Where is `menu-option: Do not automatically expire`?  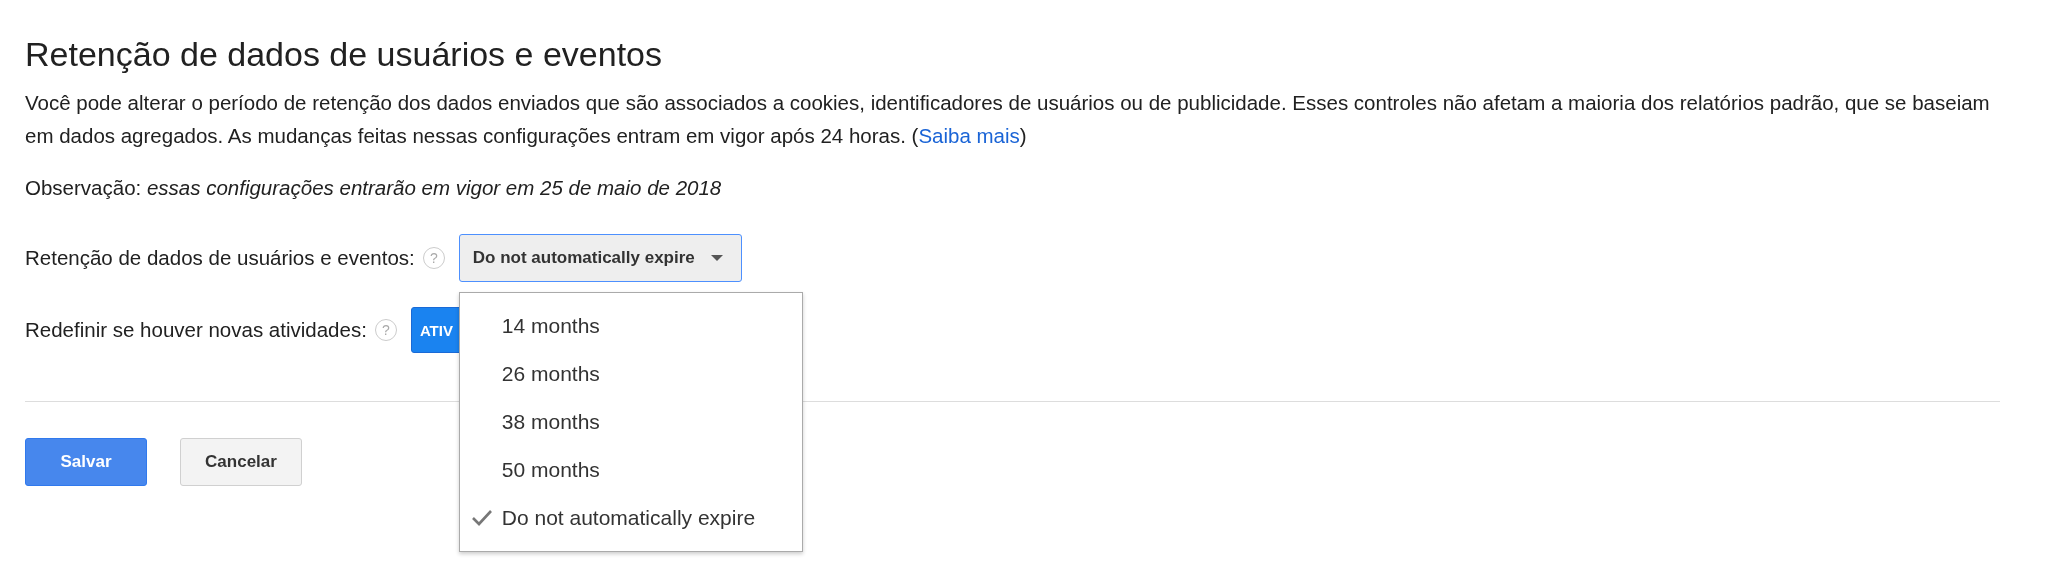 menu-option: Do not automatically expire is located at coordinates (630, 518).